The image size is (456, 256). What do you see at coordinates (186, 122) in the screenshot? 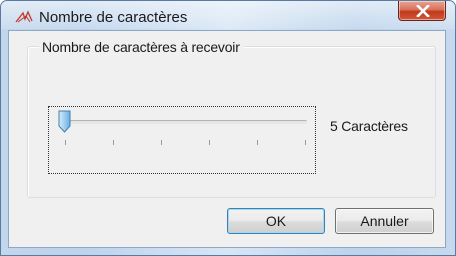
I see `slider-track` at bounding box center [186, 122].